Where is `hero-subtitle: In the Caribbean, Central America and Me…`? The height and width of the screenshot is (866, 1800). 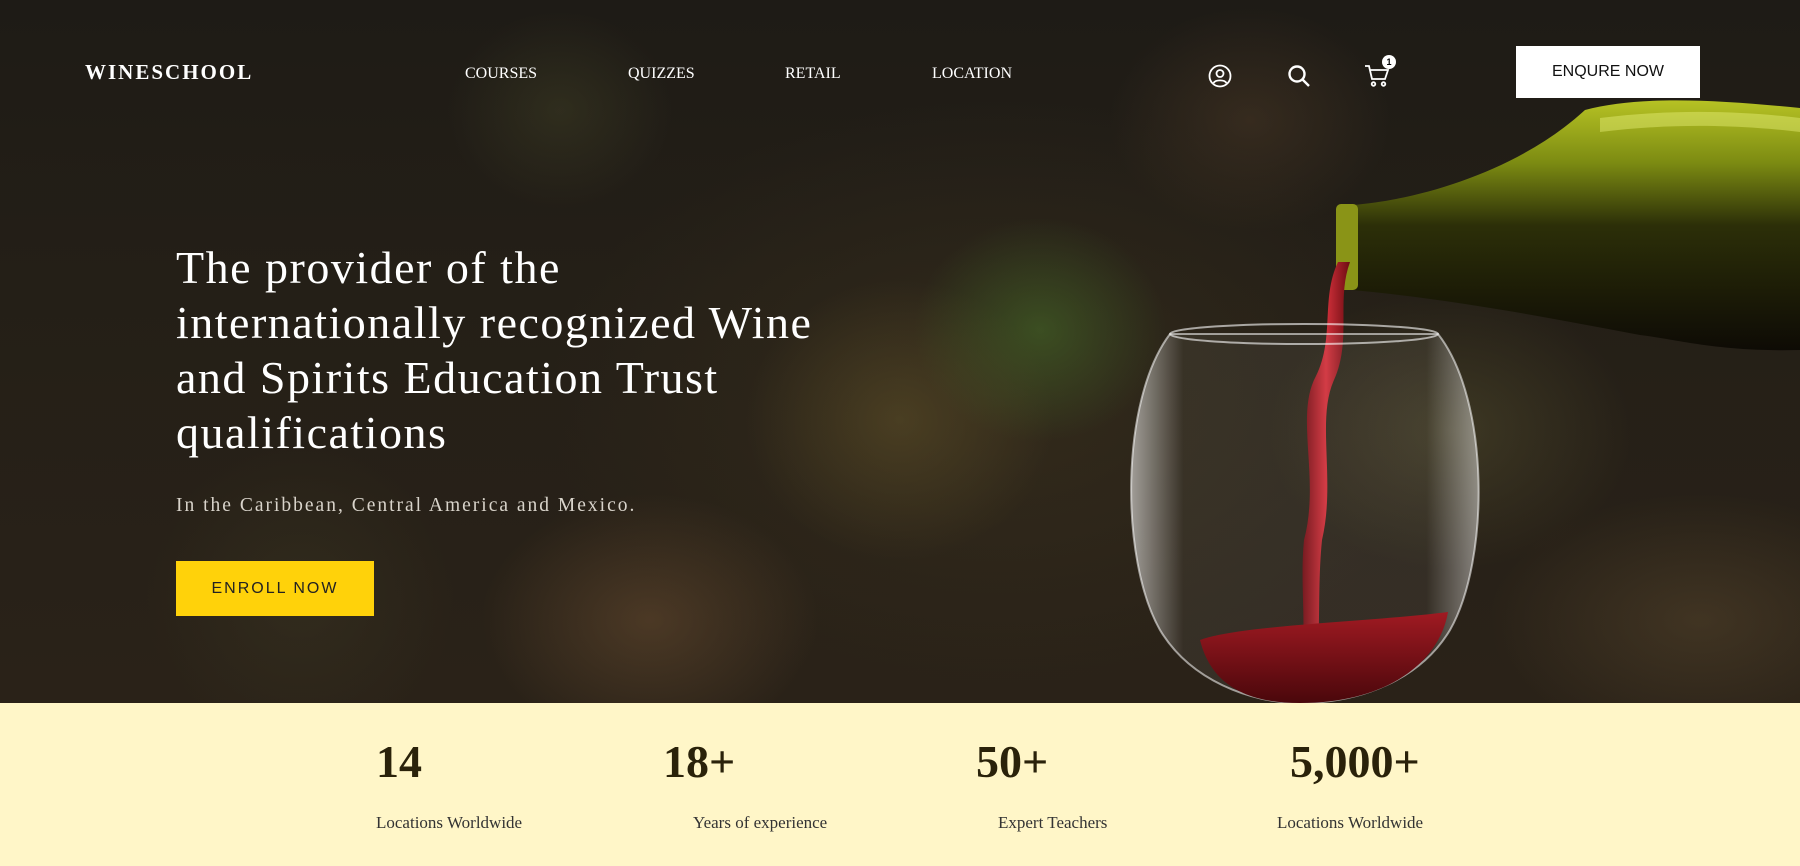 hero-subtitle: In the Caribbean, Central America and Me… is located at coordinates (406, 505).